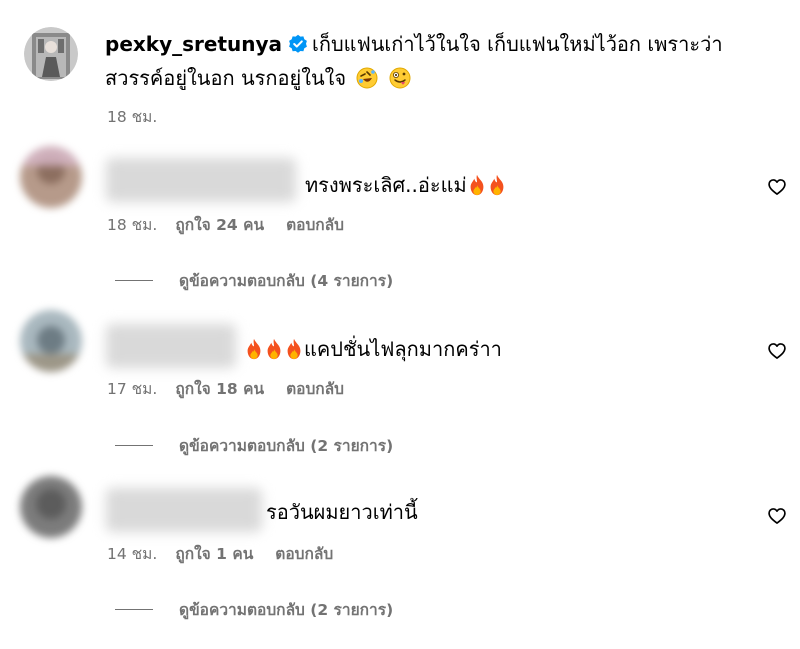  I want to click on comment-text: แคปชั่นไฟลุกมากคร่าา, so click(373, 349).